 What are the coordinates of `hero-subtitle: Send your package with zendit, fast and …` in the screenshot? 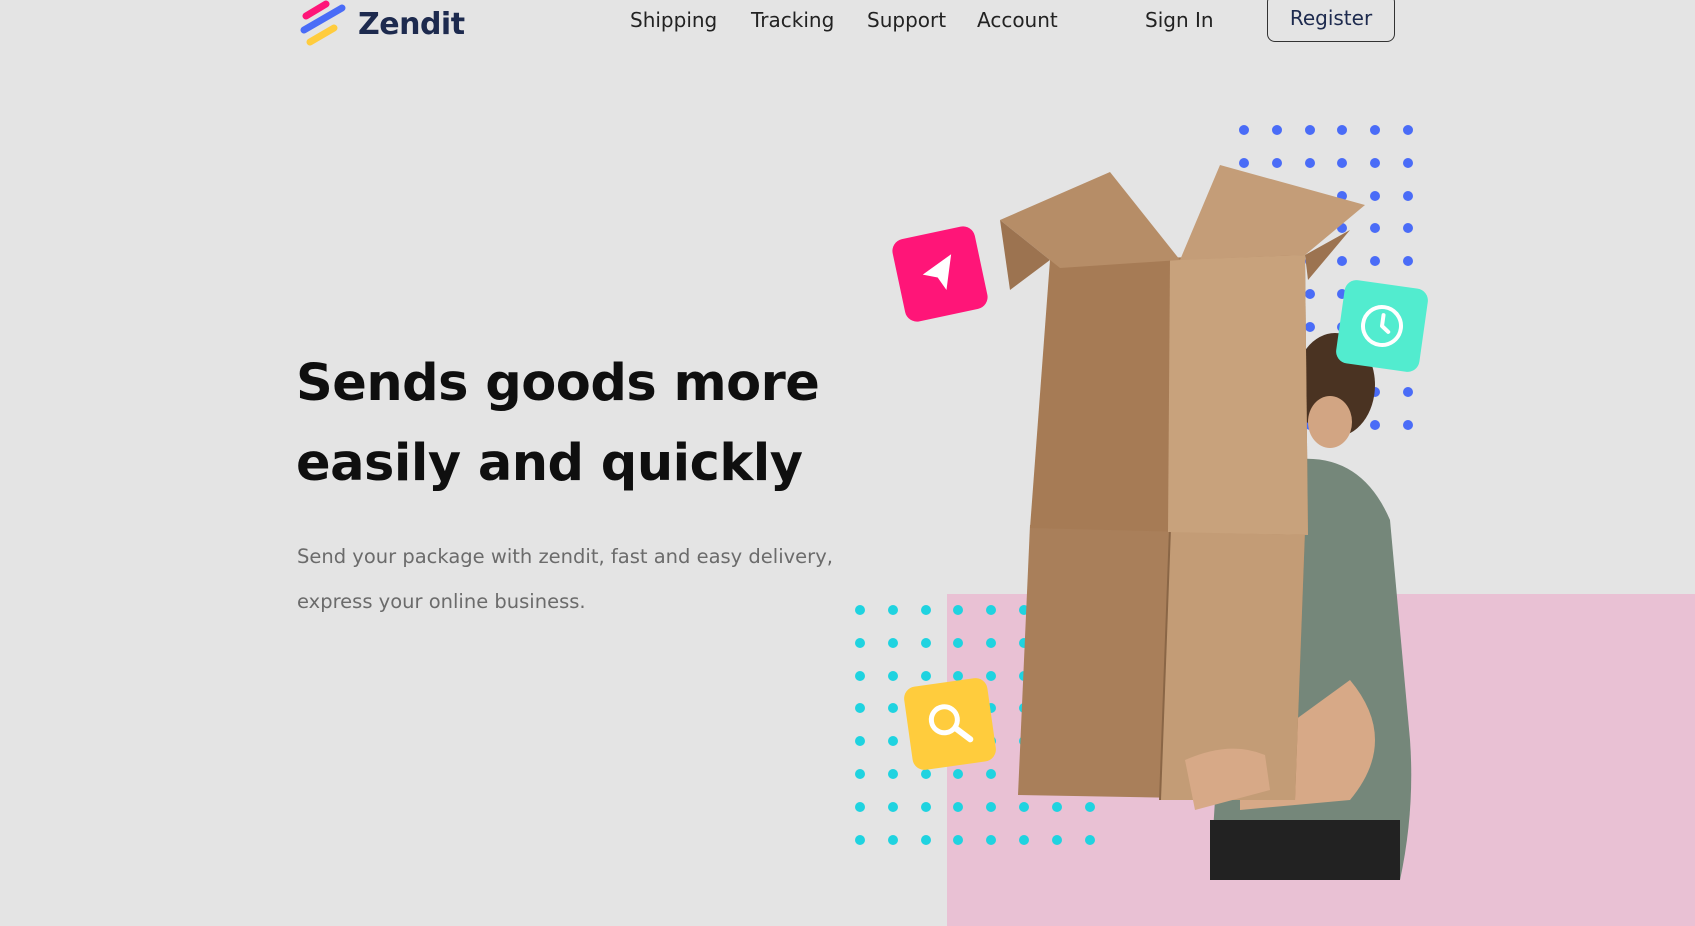 It's located at (577, 579).